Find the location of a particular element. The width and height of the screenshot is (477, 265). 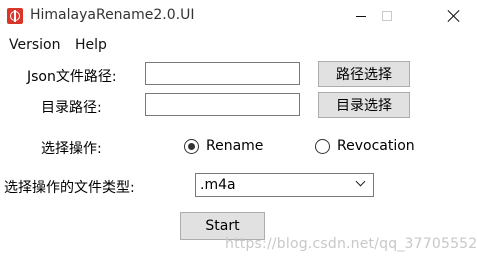

close-button is located at coordinates (454, 16).